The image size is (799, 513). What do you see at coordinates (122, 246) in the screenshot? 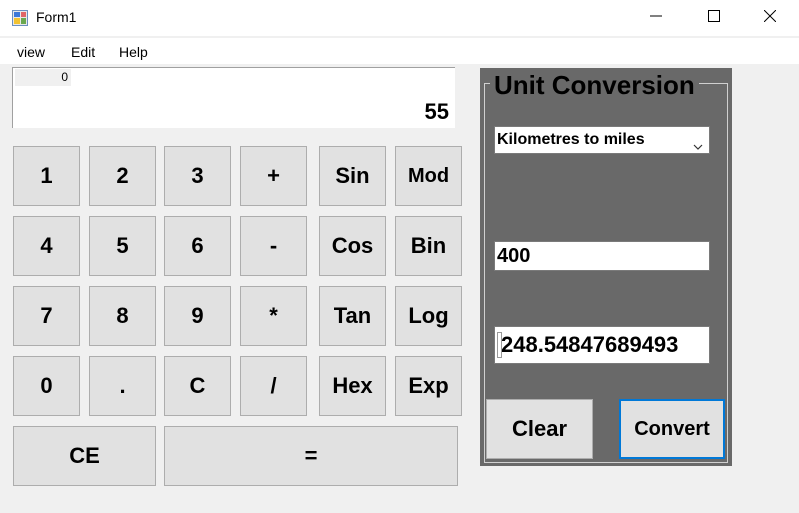
I see `key-5: 5` at bounding box center [122, 246].